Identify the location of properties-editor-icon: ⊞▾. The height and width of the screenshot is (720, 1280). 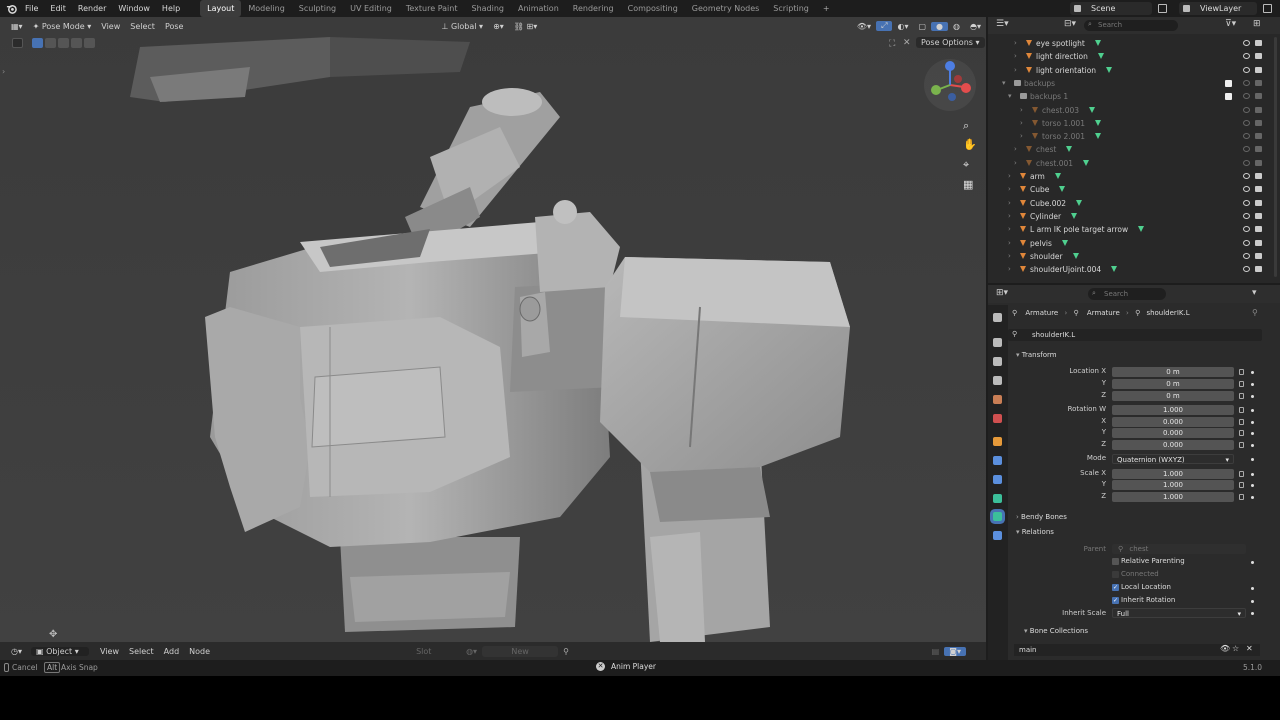
(1002, 293).